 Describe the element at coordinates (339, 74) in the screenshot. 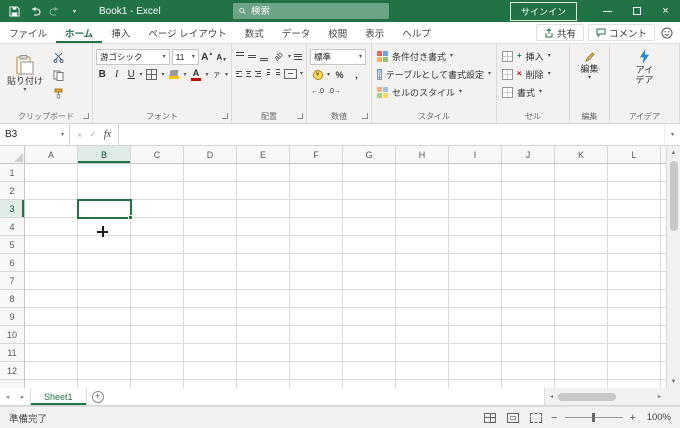

I see `percent-style-button: %` at that location.